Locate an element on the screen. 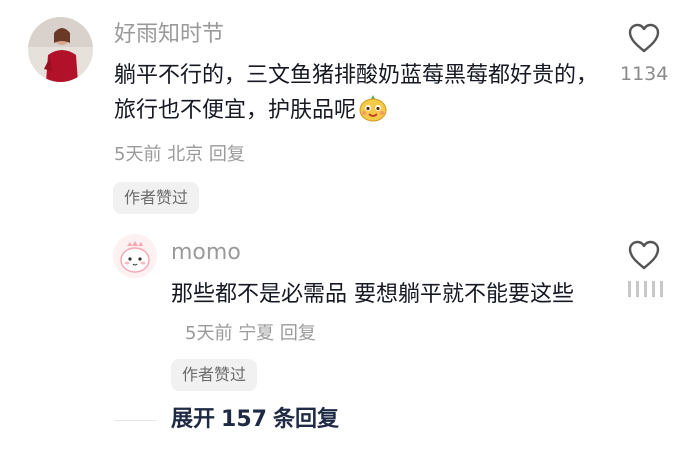 Image resolution: width=690 pixels, height=459 pixels. reply-time: 5天前 is located at coordinates (209, 333).